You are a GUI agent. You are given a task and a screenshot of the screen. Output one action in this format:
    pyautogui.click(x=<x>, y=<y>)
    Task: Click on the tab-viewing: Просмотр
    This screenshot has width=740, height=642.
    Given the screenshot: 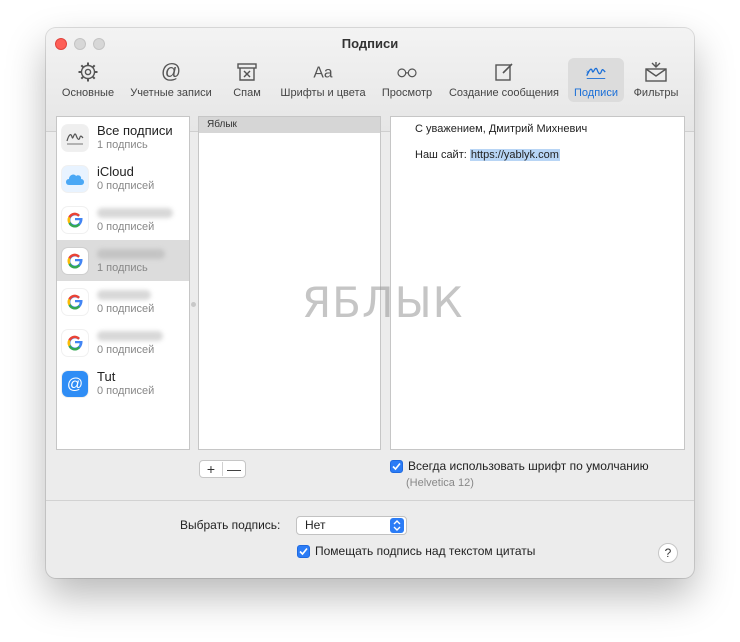 What is the action you would take?
    pyautogui.click(x=407, y=80)
    